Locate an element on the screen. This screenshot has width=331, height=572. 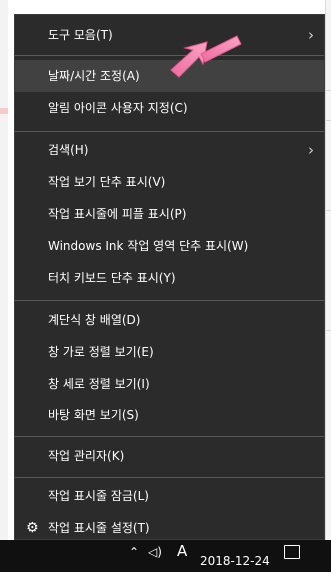
menu-item-show-people: 작업 표시줄에 피플 표시(P) is located at coordinates (169, 214).